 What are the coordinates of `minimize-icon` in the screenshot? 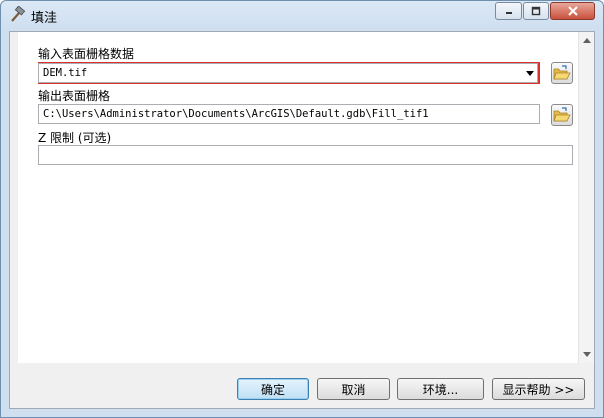 It's located at (508, 13).